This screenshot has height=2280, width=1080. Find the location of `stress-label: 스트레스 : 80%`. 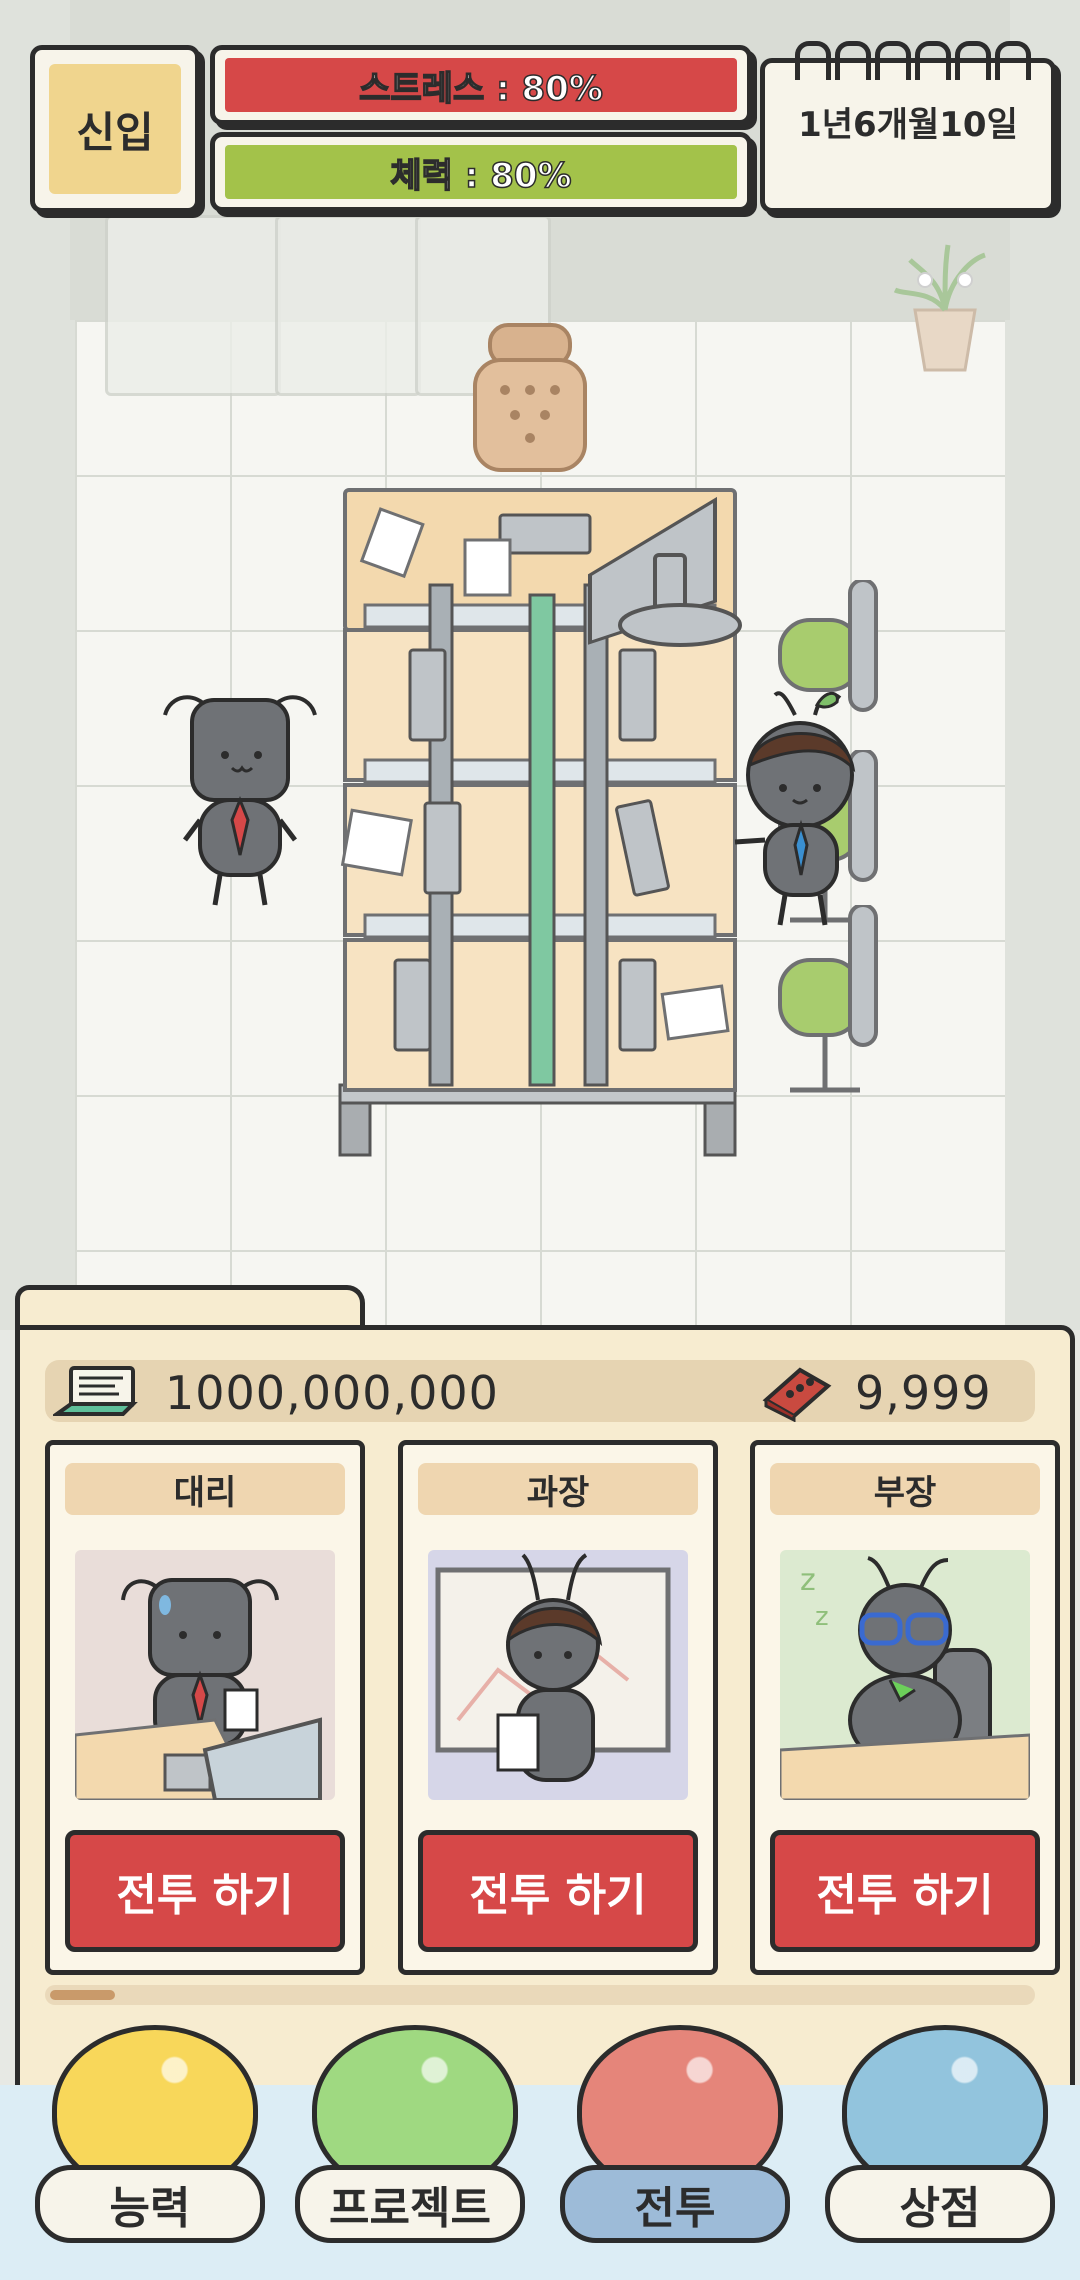

stress-label: 스트레스 : 80% is located at coordinates (480, 89).